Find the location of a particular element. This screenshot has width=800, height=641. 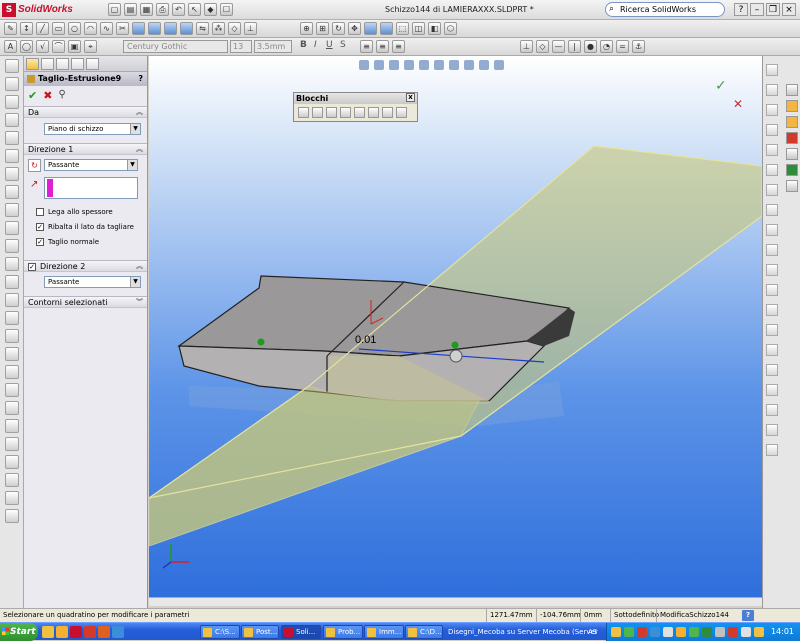

blocks-toolbar-header: Blocchi x is located at coordinates (355, 98).